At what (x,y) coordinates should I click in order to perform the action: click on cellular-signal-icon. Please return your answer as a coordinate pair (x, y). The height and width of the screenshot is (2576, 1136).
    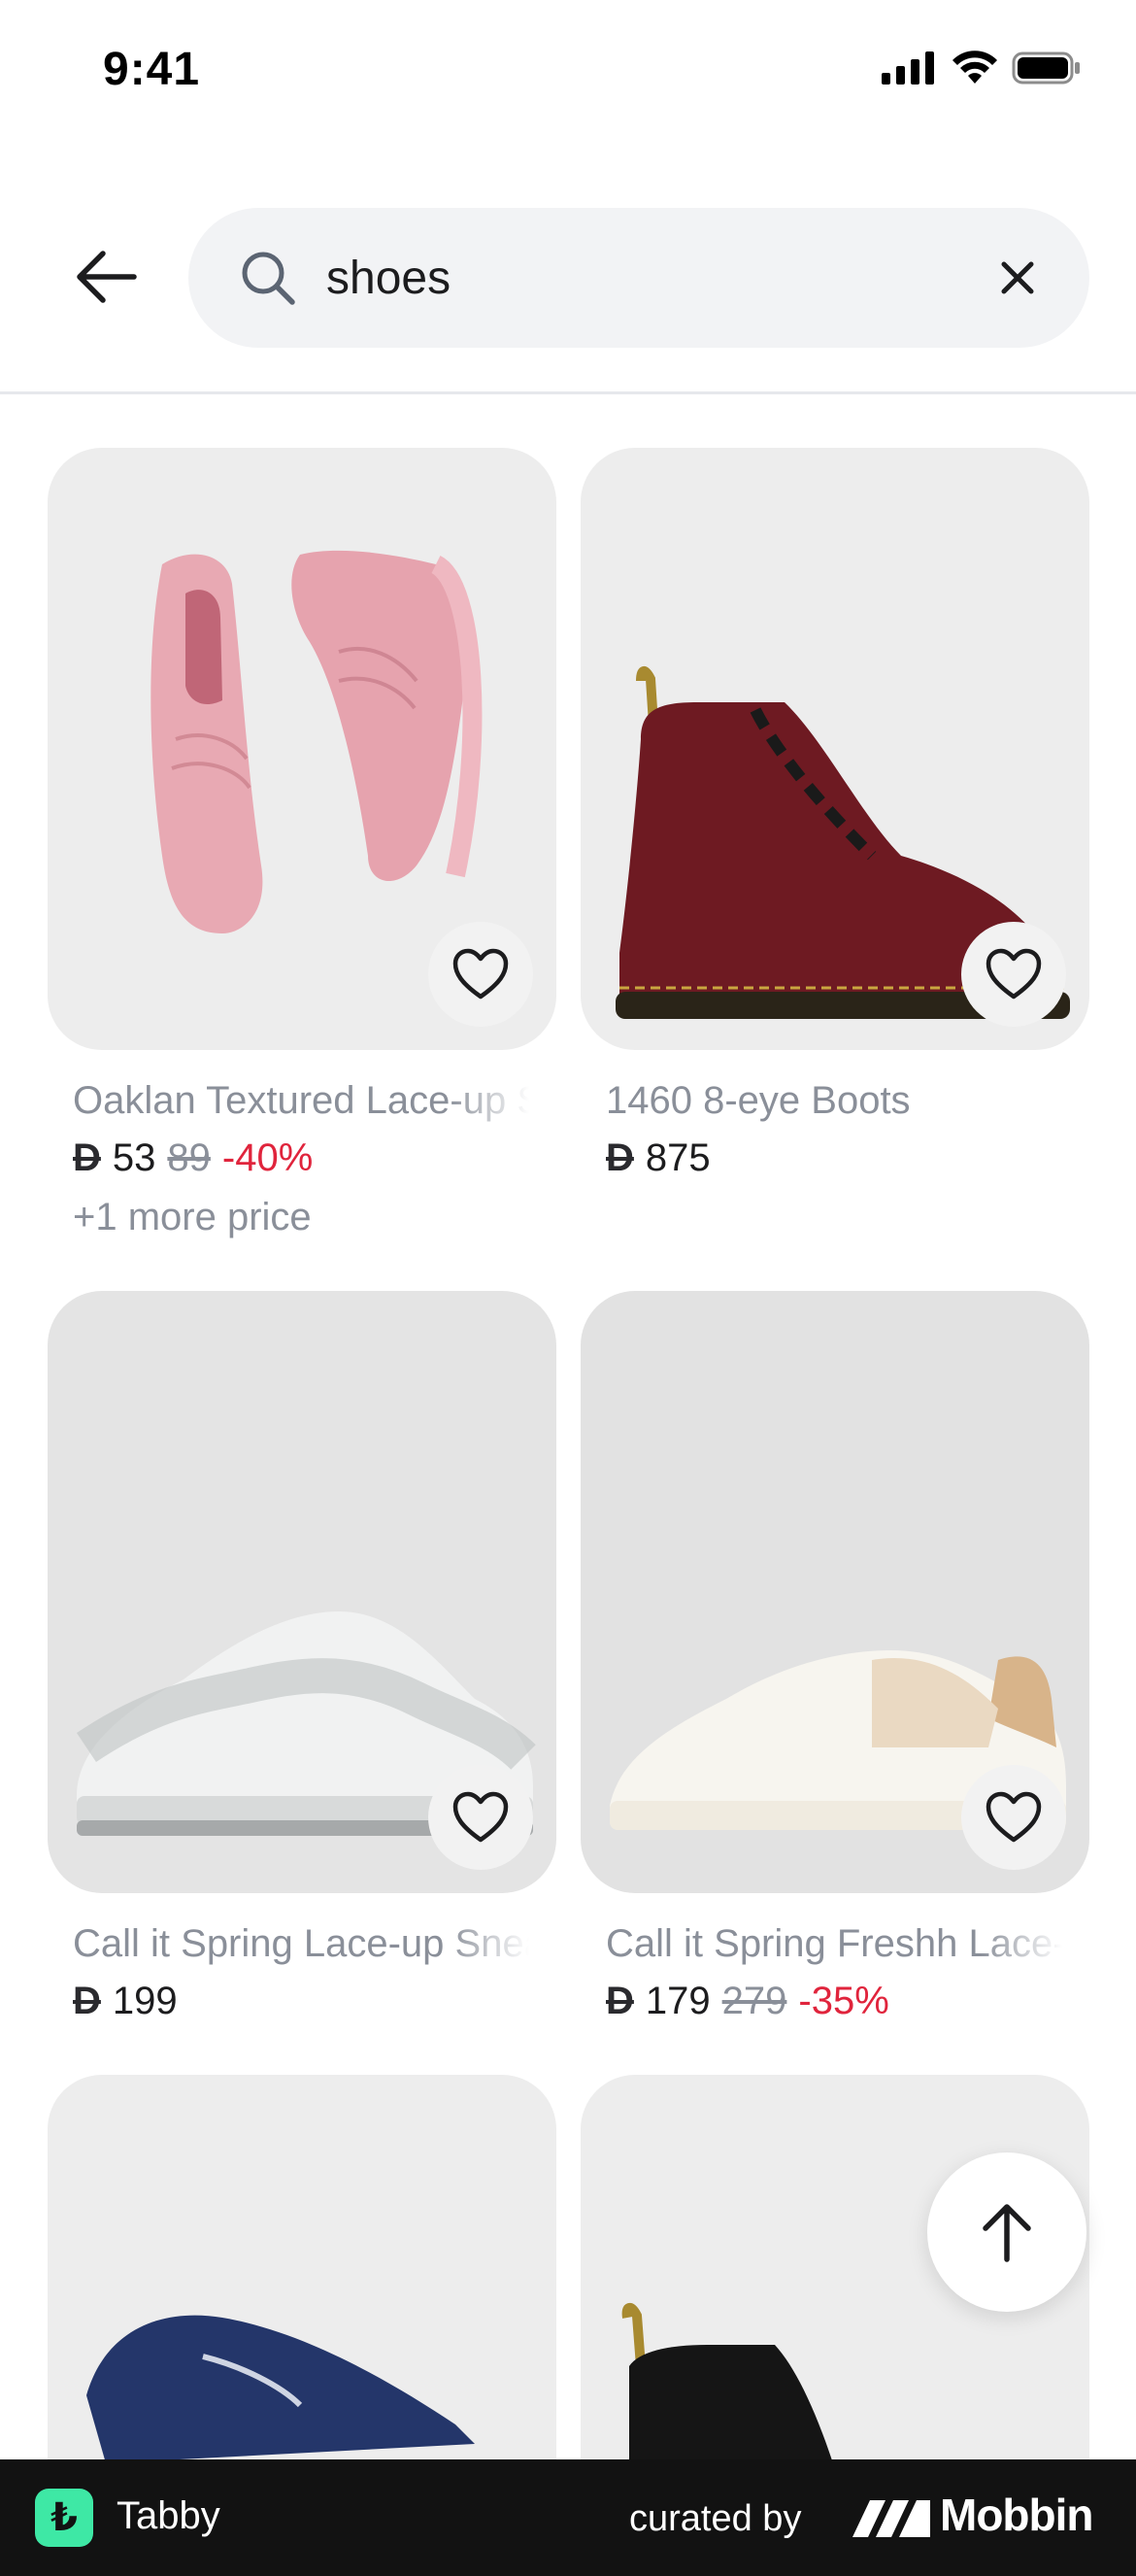
    Looking at the image, I should click on (908, 68).